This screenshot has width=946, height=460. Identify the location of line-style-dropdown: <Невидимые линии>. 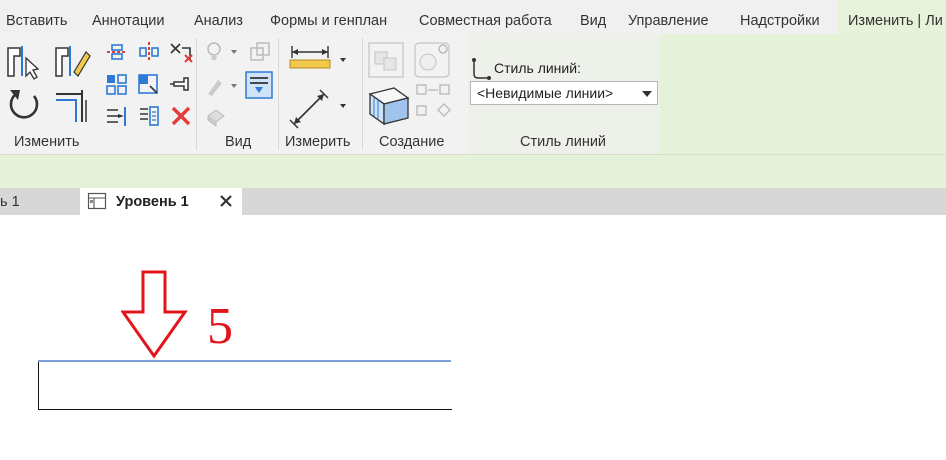
(564, 93).